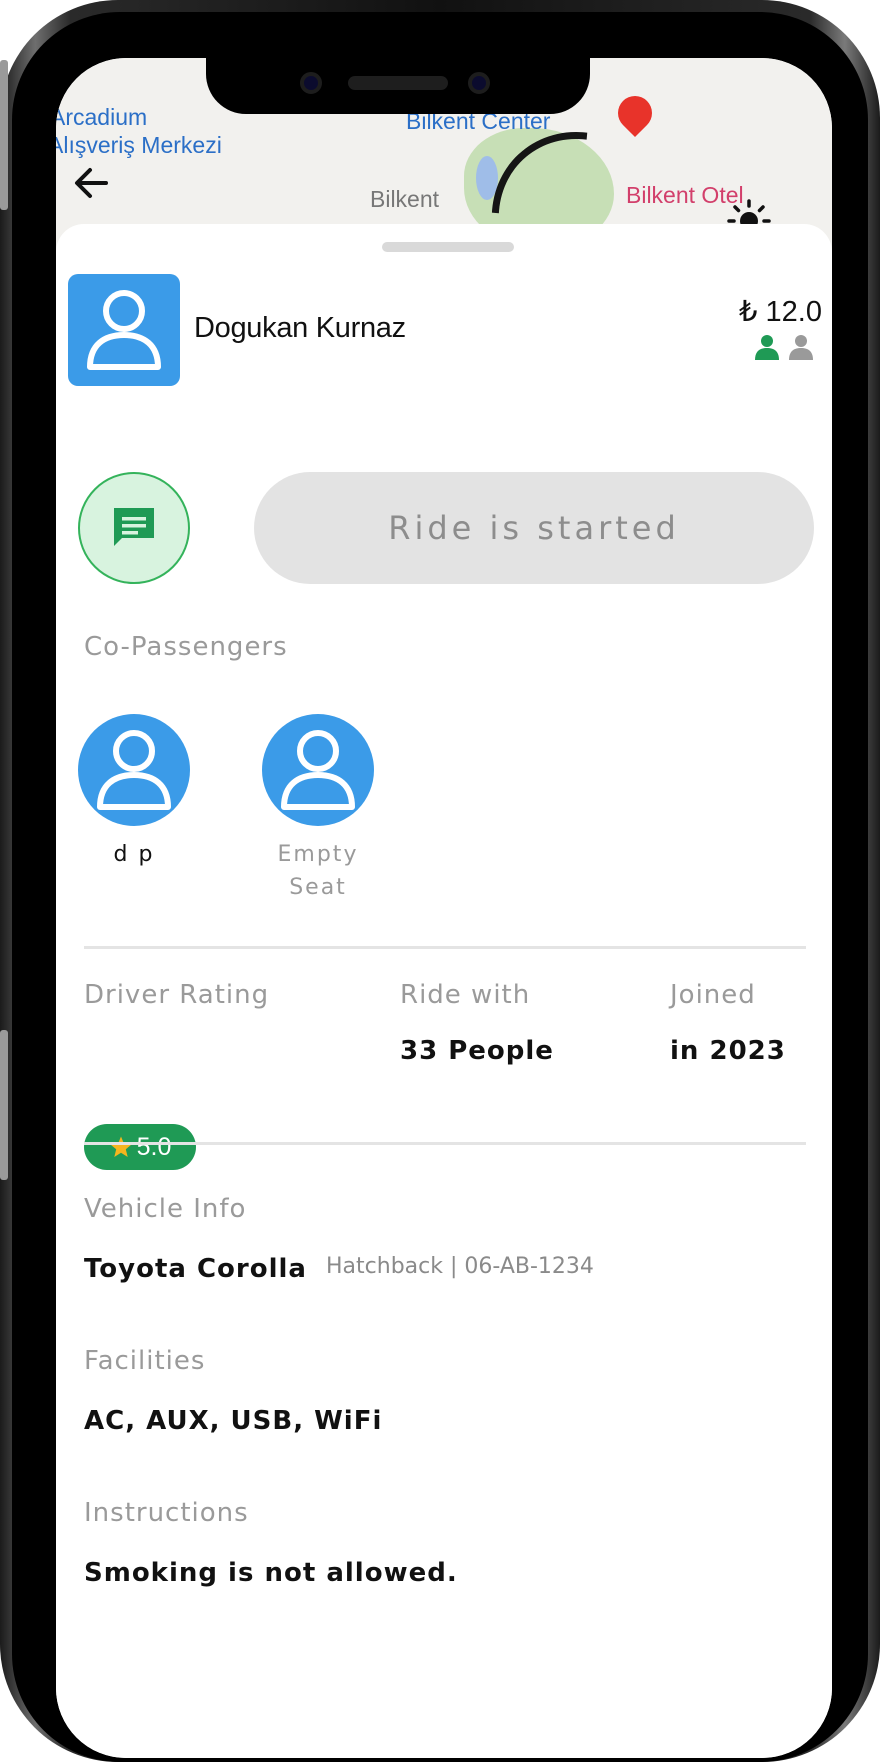 This screenshot has width=880, height=1762. I want to click on star-icon, so click(120, 1146).